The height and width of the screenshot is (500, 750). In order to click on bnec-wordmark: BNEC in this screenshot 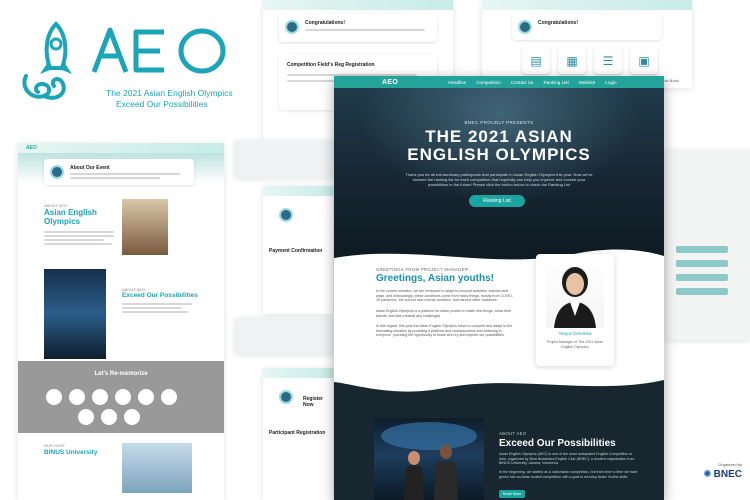, I will do `click(727, 474)`.